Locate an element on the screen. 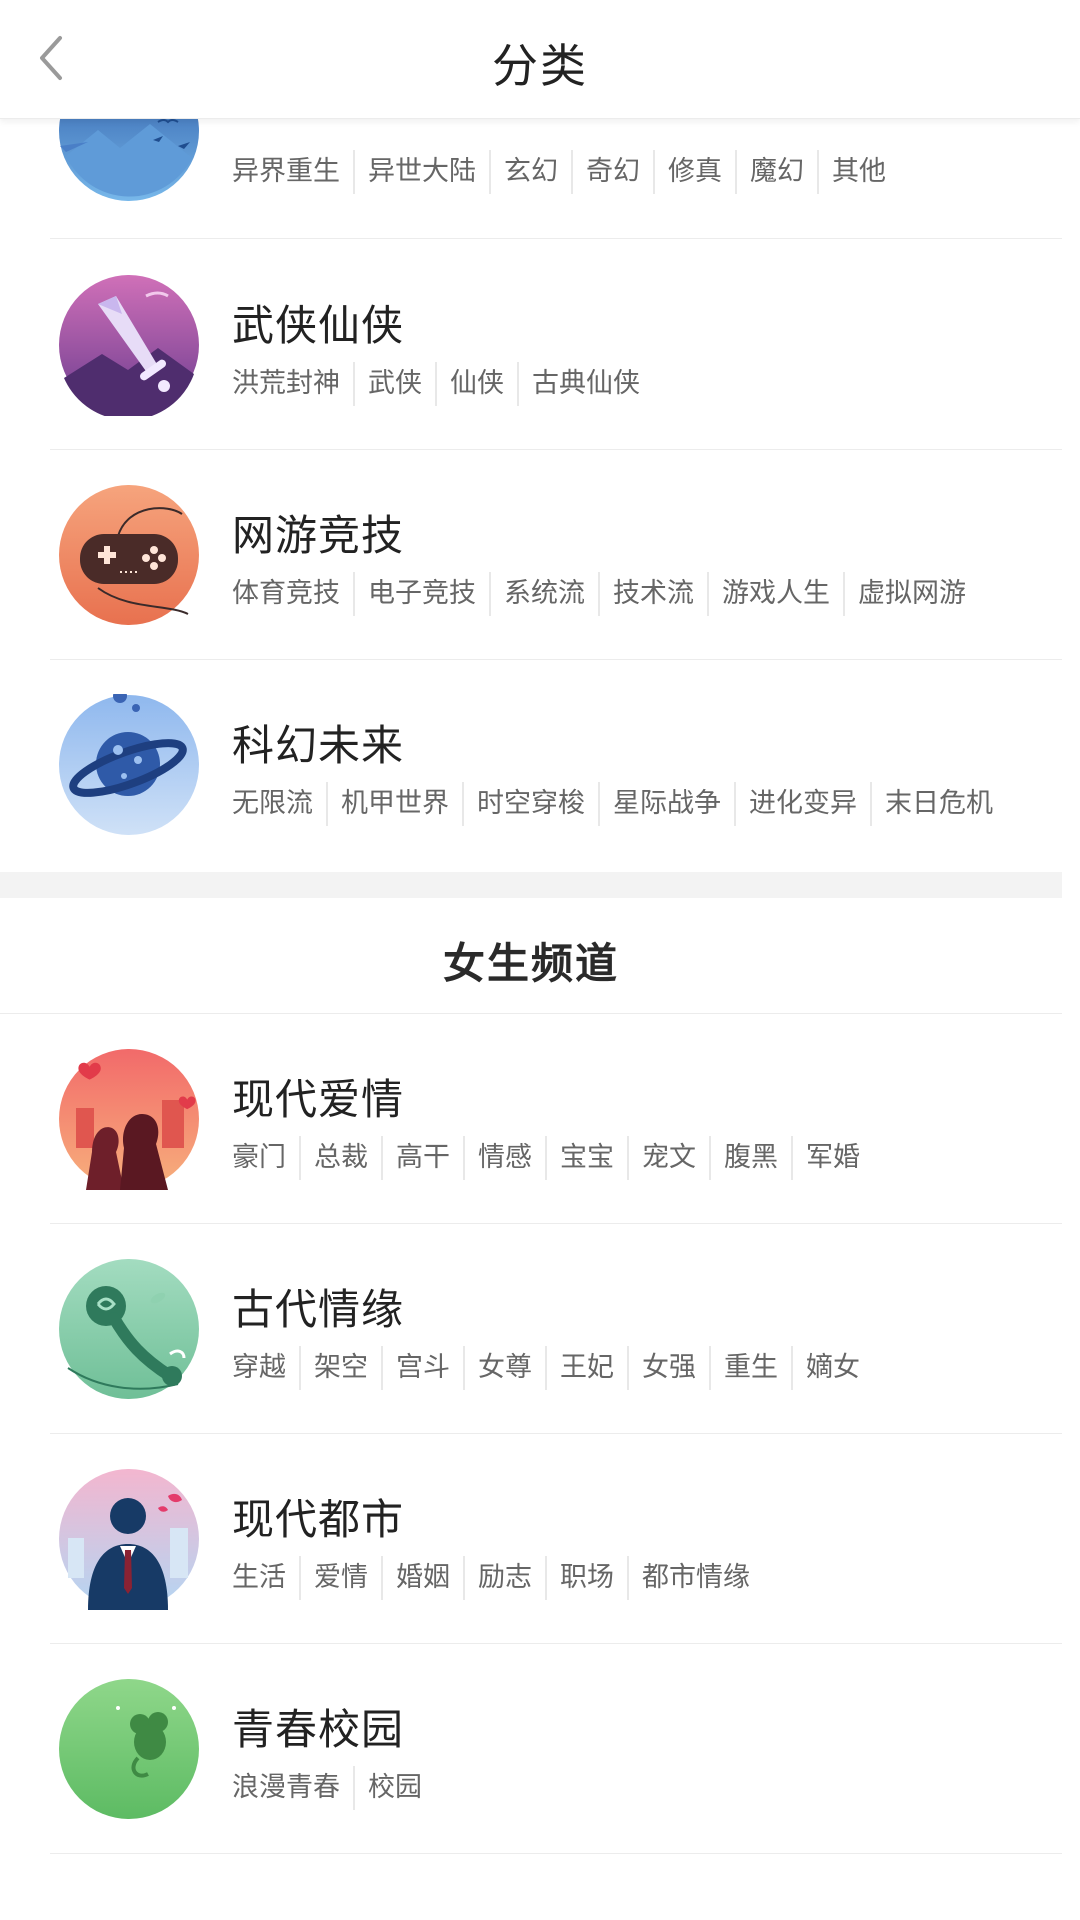  tag: 玄幻 is located at coordinates (530, 172).